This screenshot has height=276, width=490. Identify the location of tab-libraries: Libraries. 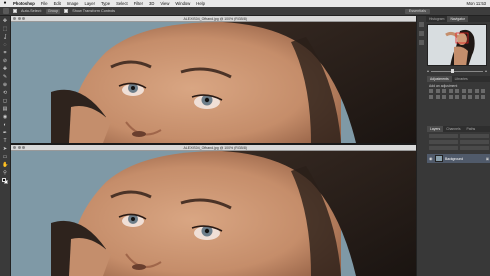
(461, 79).